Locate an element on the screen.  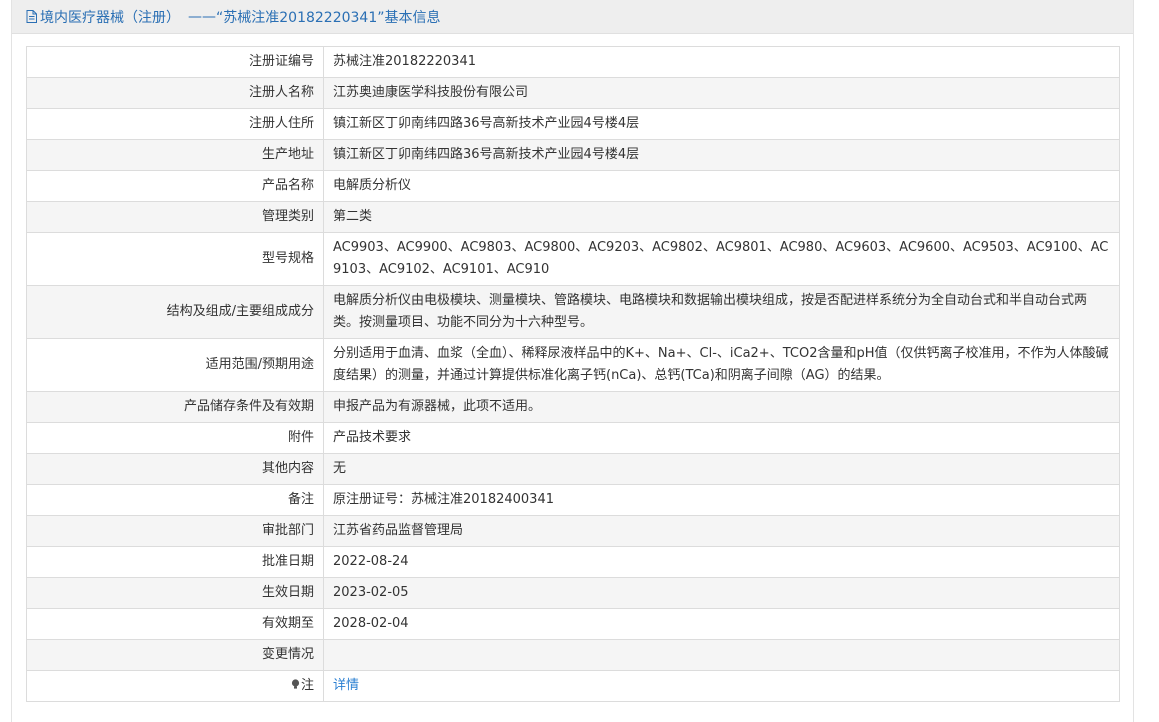
field-label: 注册证编号 is located at coordinates (175, 62).